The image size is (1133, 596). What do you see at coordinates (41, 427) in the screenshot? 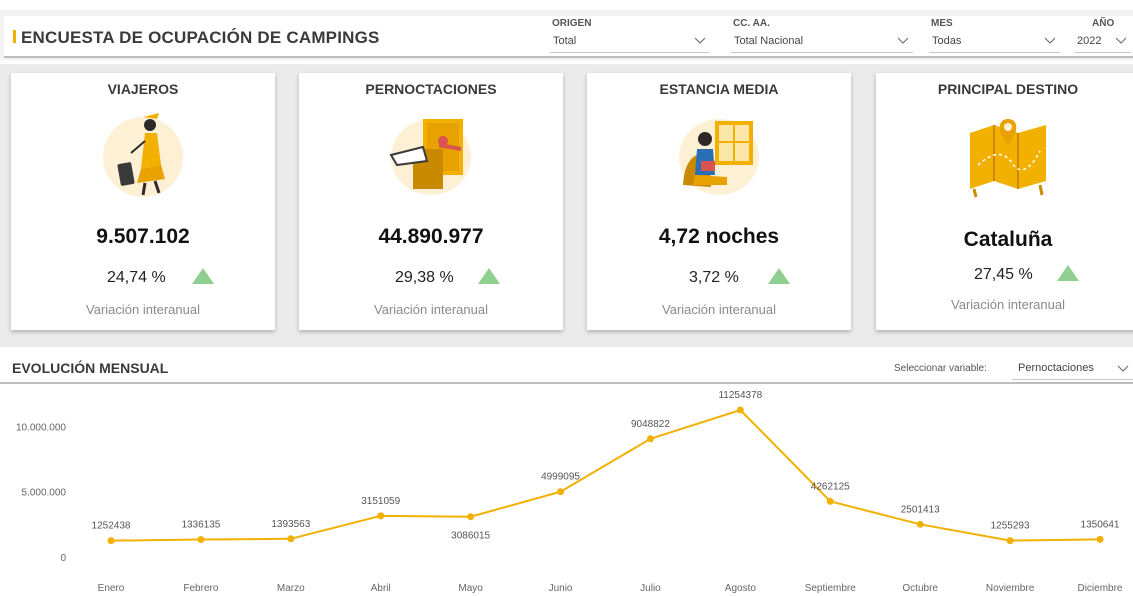
I see `y-tick-label: 10.000.000` at bounding box center [41, 427].